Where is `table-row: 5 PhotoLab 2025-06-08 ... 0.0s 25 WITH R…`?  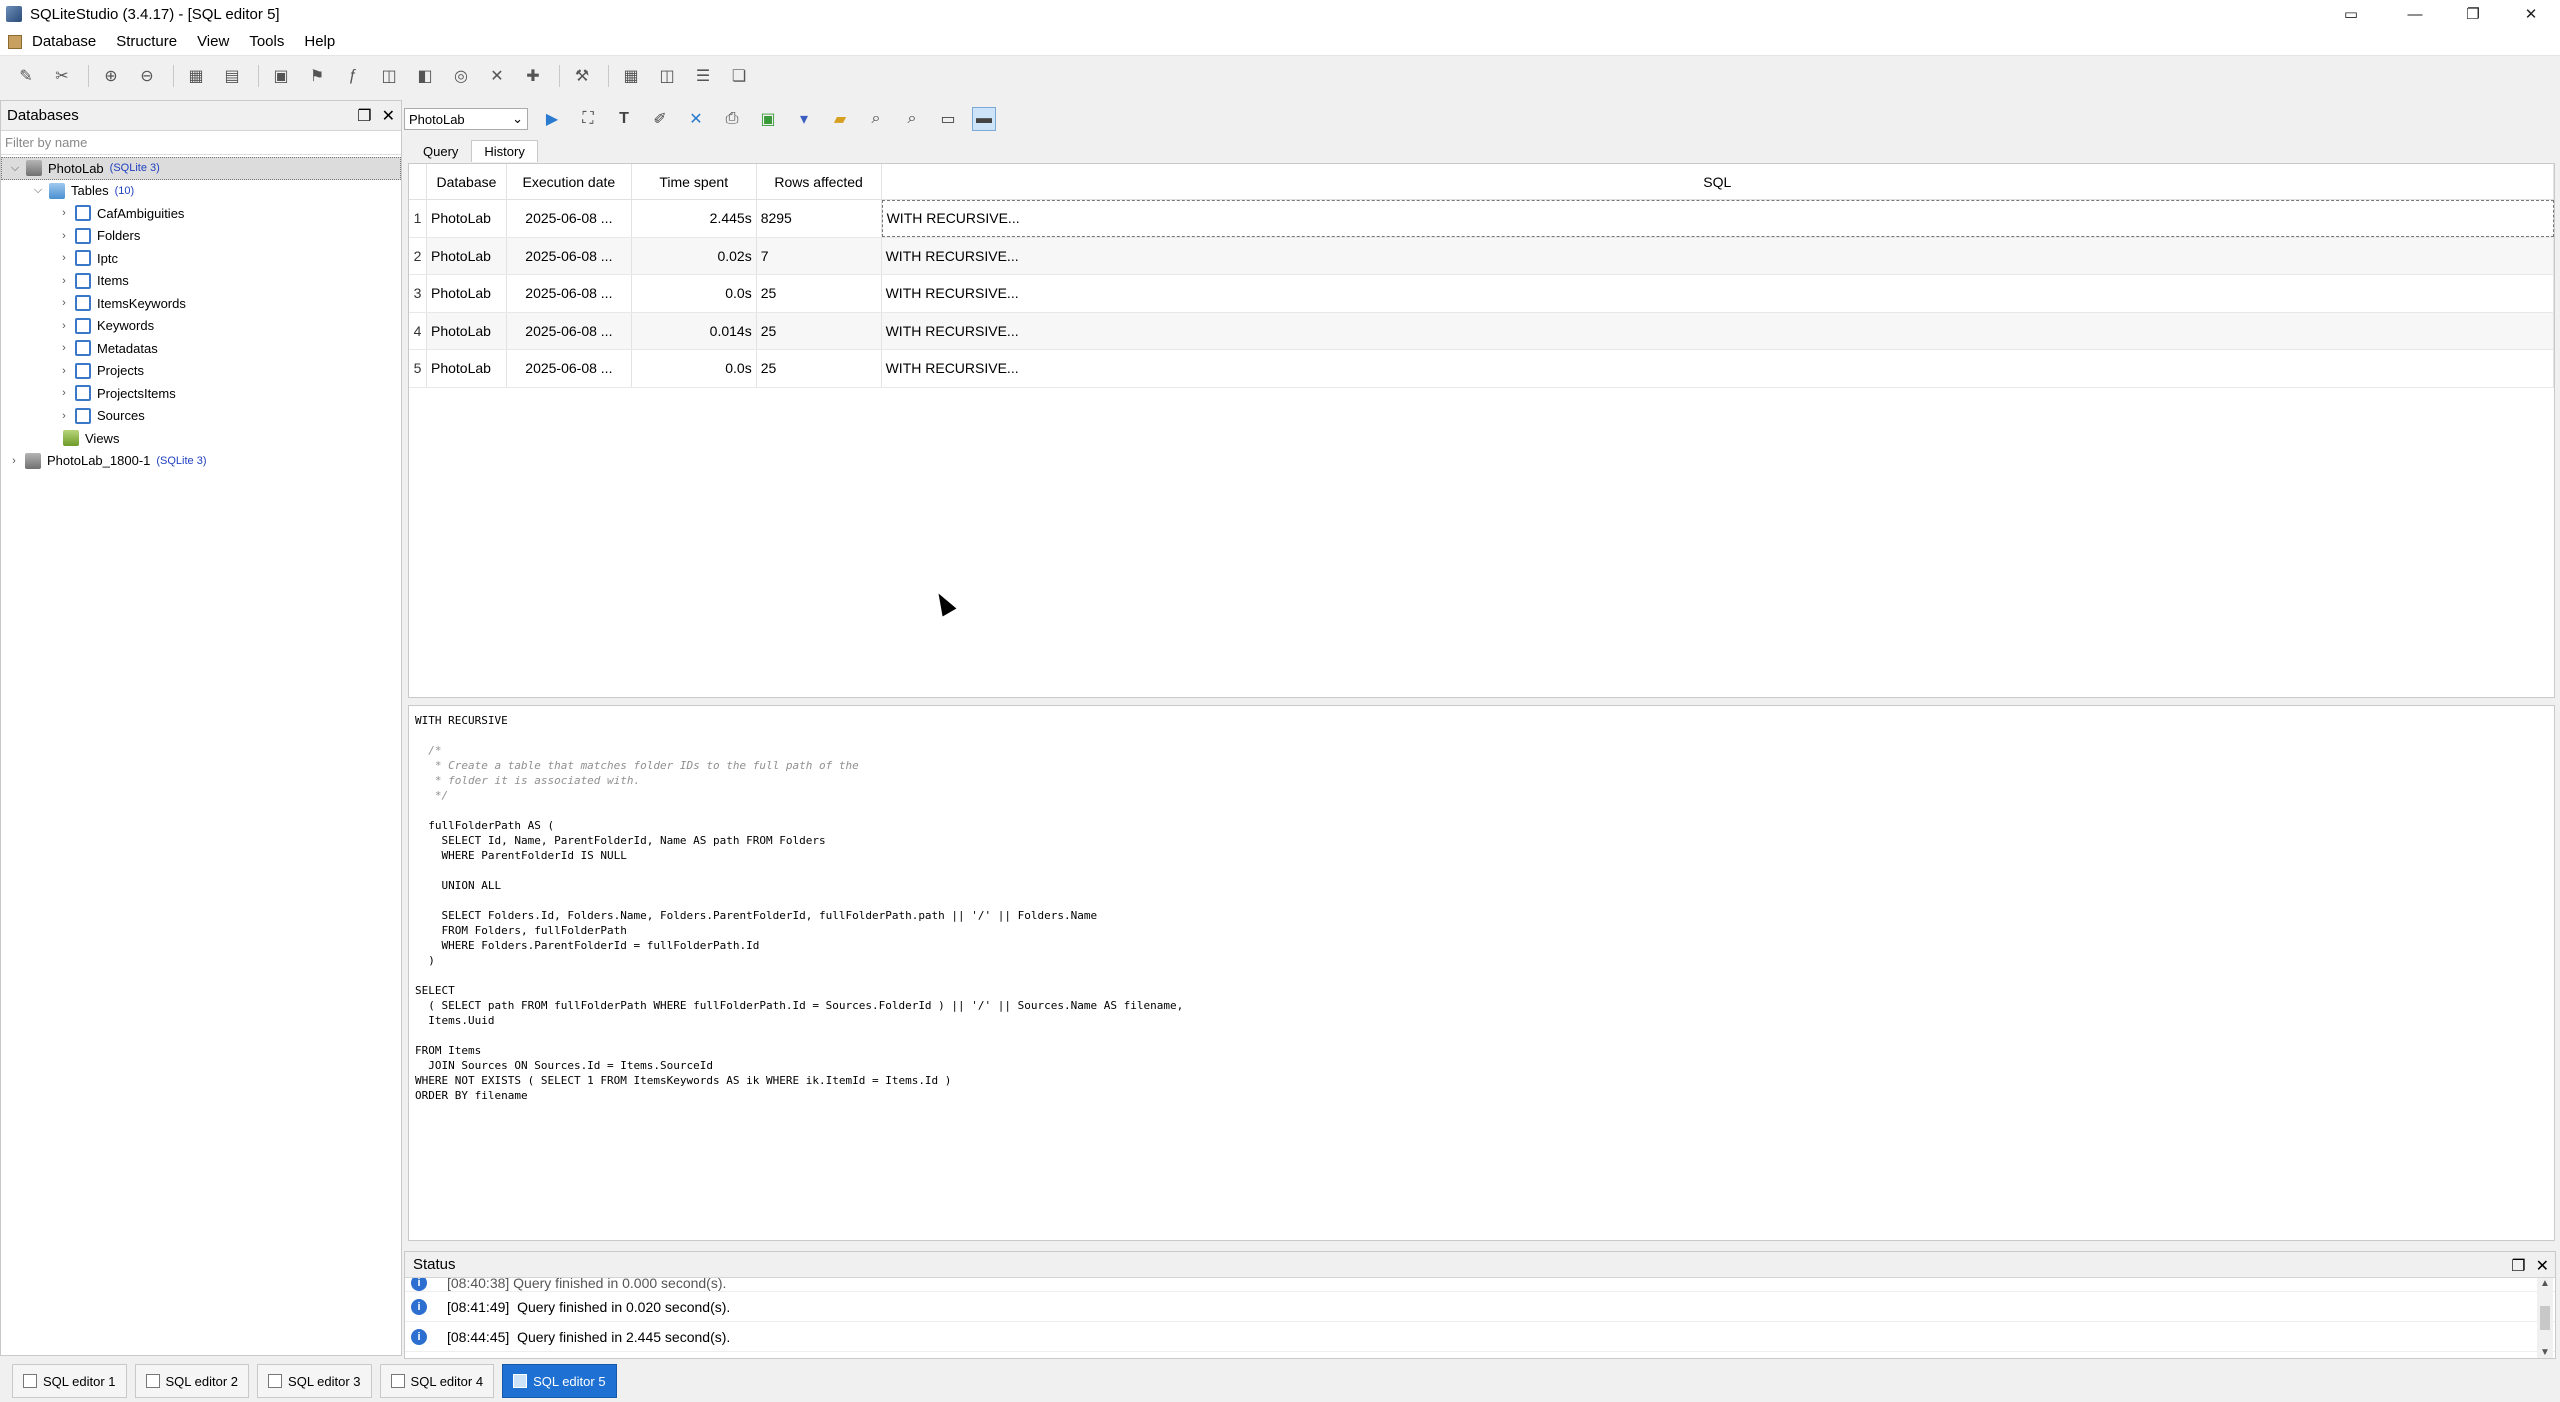 table-row: 5 PhotoLab 2025-06-08 ... 0.0s 25 WITH R… is located at coordinates (1481, 369).